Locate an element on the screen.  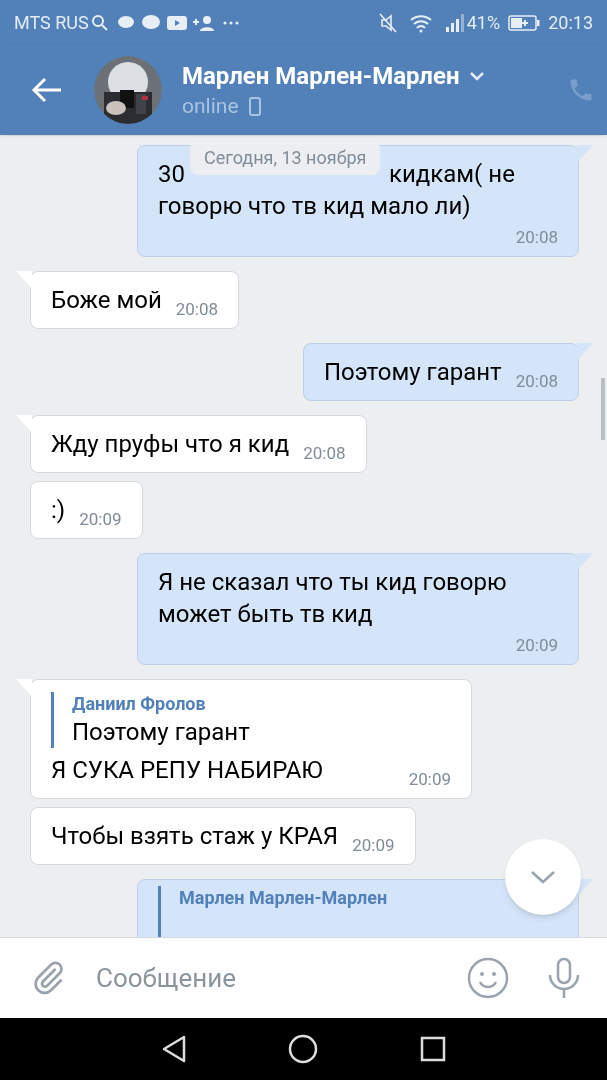
message-text: говорю что тв кид мало ли) is located at coordinates (314, 206).